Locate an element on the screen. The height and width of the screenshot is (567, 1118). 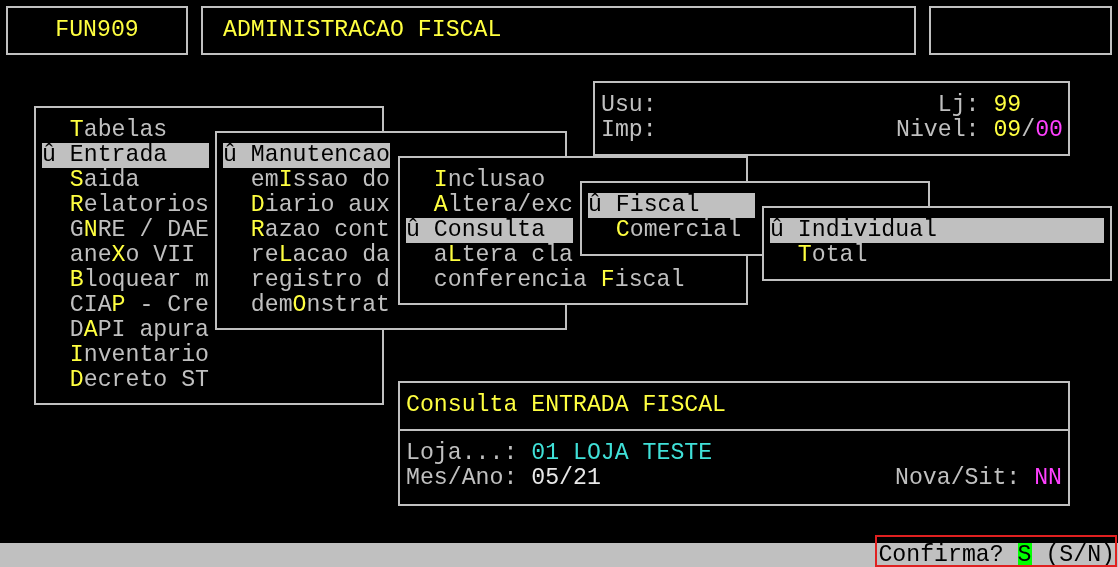
confirm-prompt: Confirma? is located at coordinates (941, 555).